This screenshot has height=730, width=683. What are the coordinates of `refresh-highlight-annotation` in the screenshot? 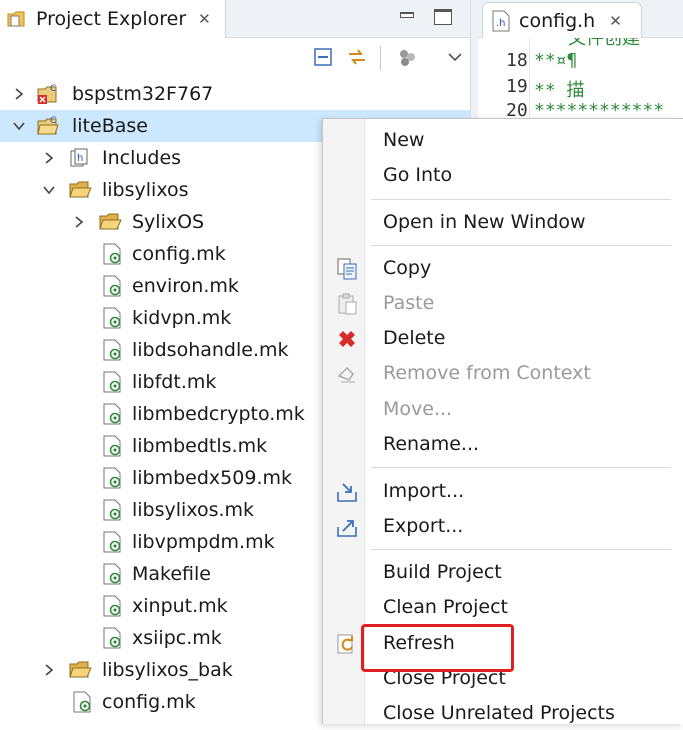 It's located at (437, 648).